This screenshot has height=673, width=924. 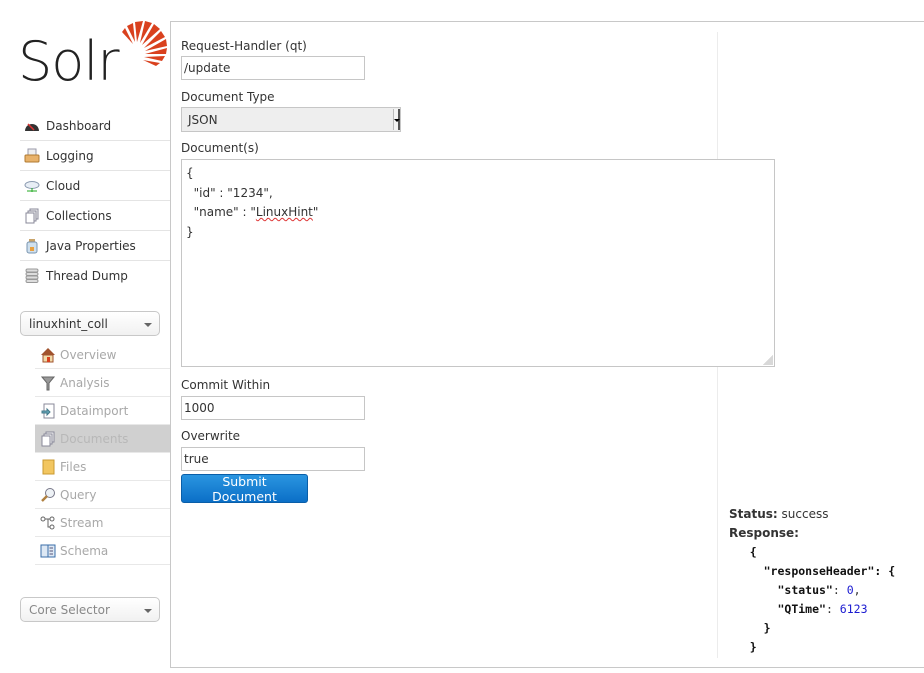 I want to click on document-type-value: JSON, so click(x=203, y=119).